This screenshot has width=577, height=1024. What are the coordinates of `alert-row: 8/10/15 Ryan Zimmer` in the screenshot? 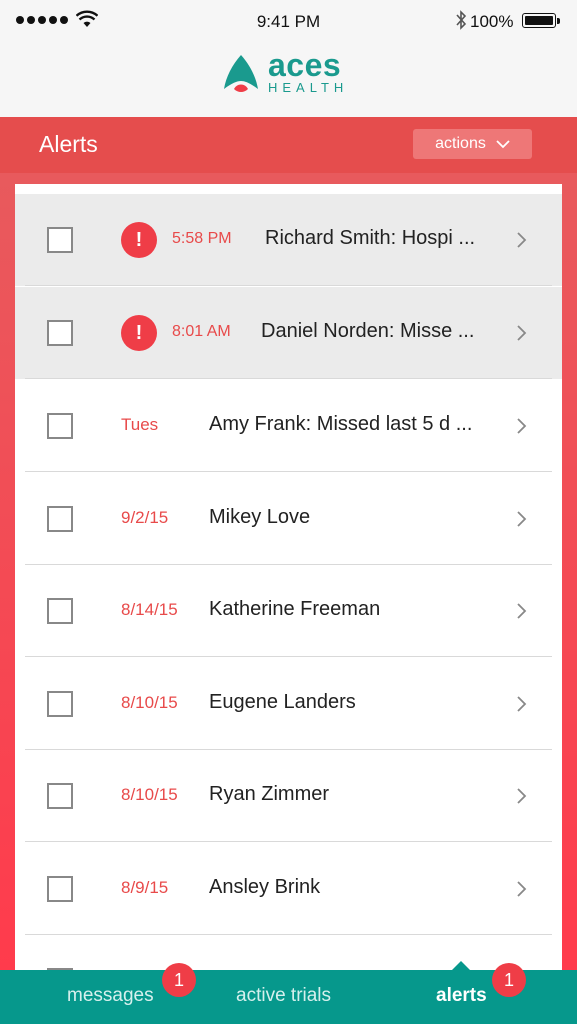 It's located at (288, 796).